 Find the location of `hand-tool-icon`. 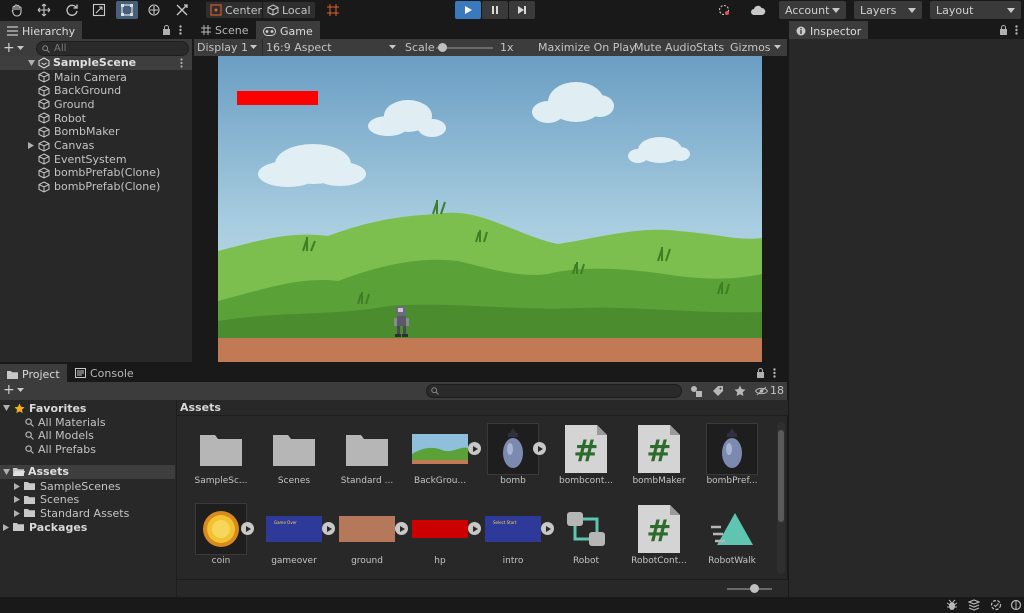

hand-tool-icon is located at coordinates (17, 10).